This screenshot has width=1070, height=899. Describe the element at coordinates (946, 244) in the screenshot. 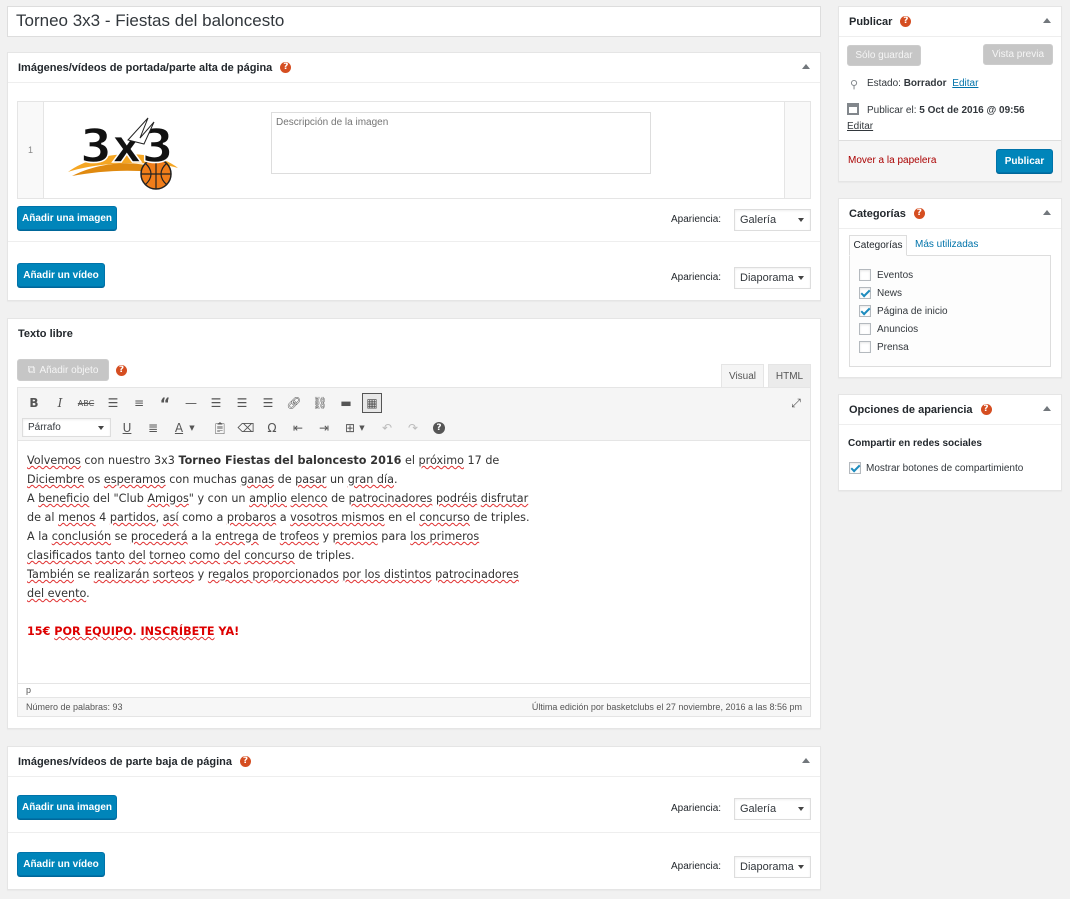

I see `tab-most-used: Más utilizadas` at that location.